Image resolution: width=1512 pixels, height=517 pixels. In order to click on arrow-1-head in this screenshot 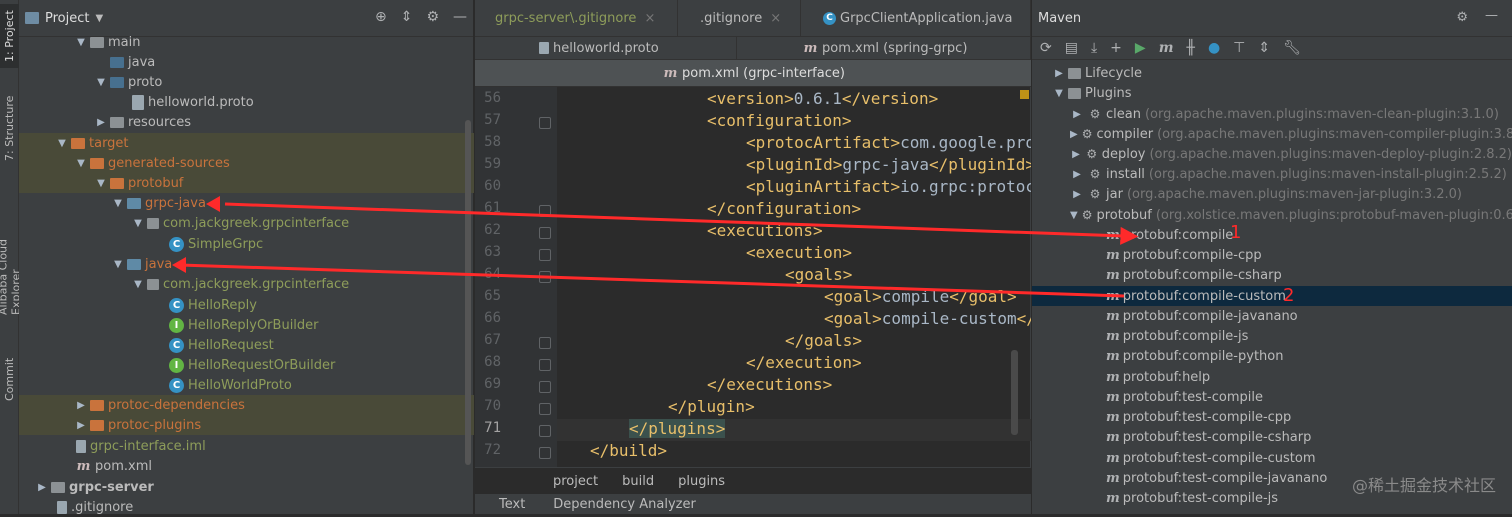, I will do `click(213, 204)`.